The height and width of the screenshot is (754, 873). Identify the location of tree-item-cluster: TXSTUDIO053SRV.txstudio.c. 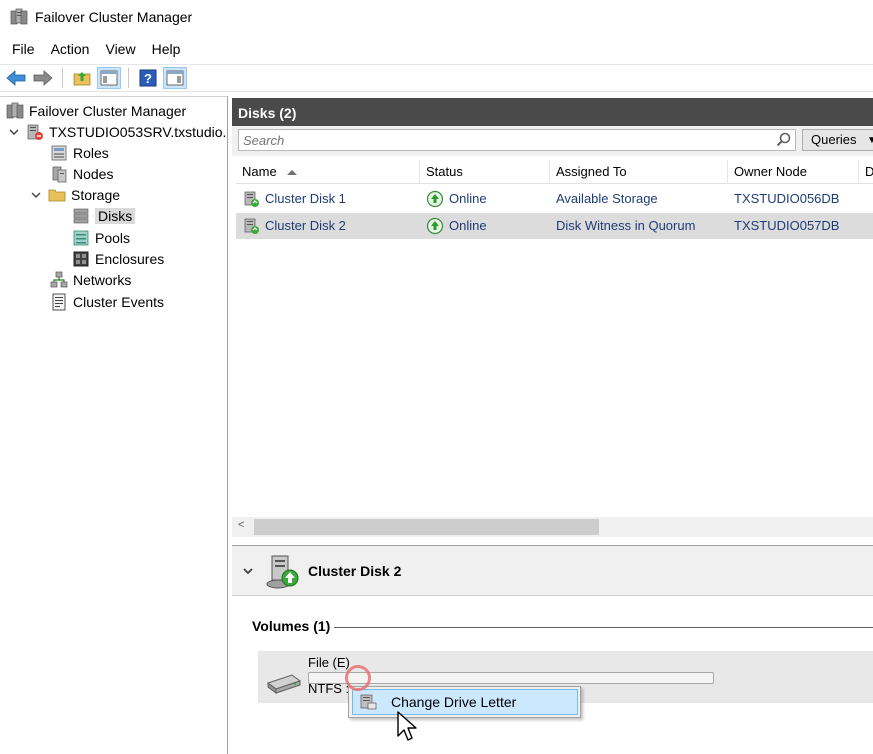
(118, 132).